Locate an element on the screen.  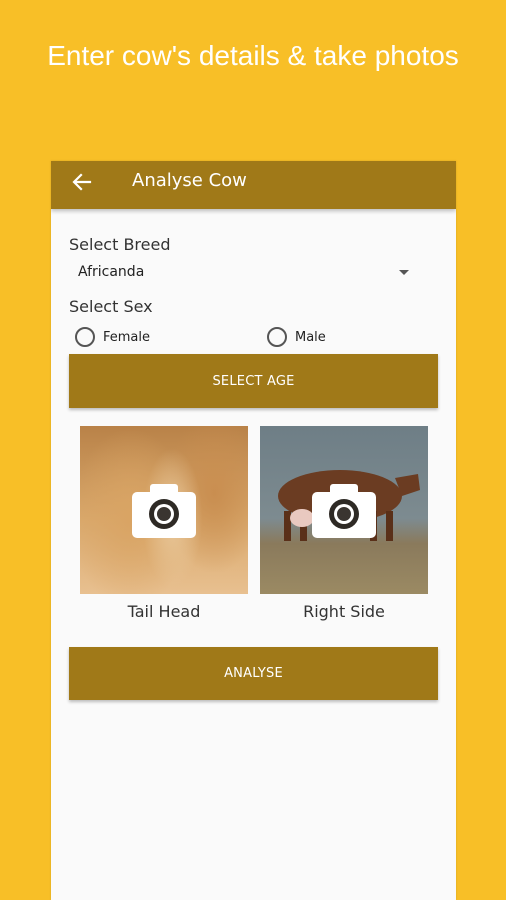
radio-male: Male is located at coordinates (296, 337).